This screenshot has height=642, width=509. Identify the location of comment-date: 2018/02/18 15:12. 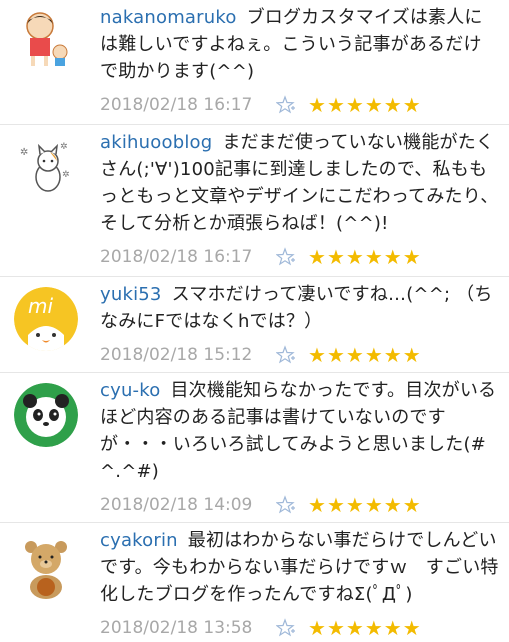
(176, 355).